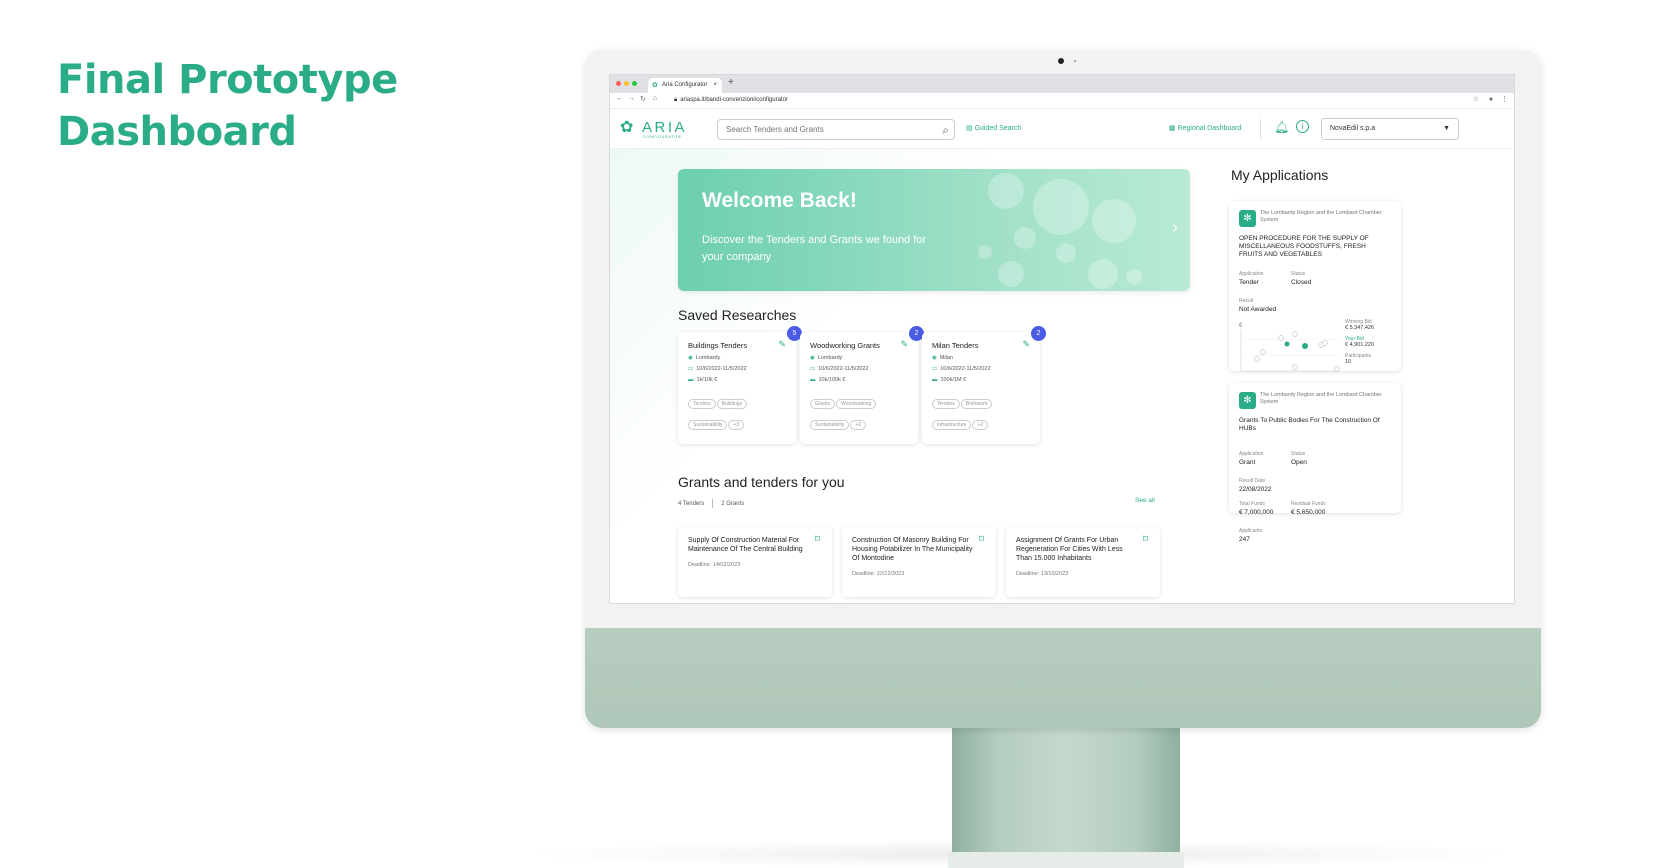 This screenshot has height=868, width=1655. Describe the element at coordinates (619, 98) in the screenshot. I see `back-icon: ←` at that location.